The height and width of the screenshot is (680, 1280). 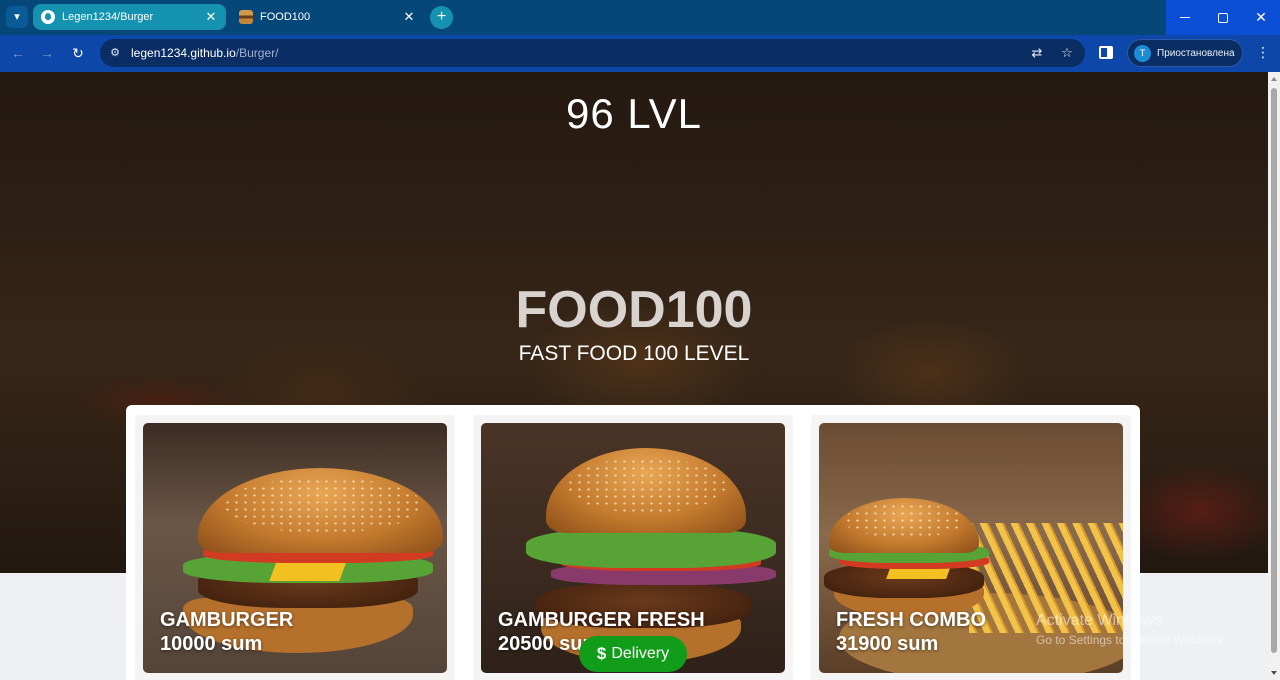 What do you see at coordinates (183, 53) in the screenshot?
I see `url-host: legen1234.github.io` at bounding box center [183, 53].